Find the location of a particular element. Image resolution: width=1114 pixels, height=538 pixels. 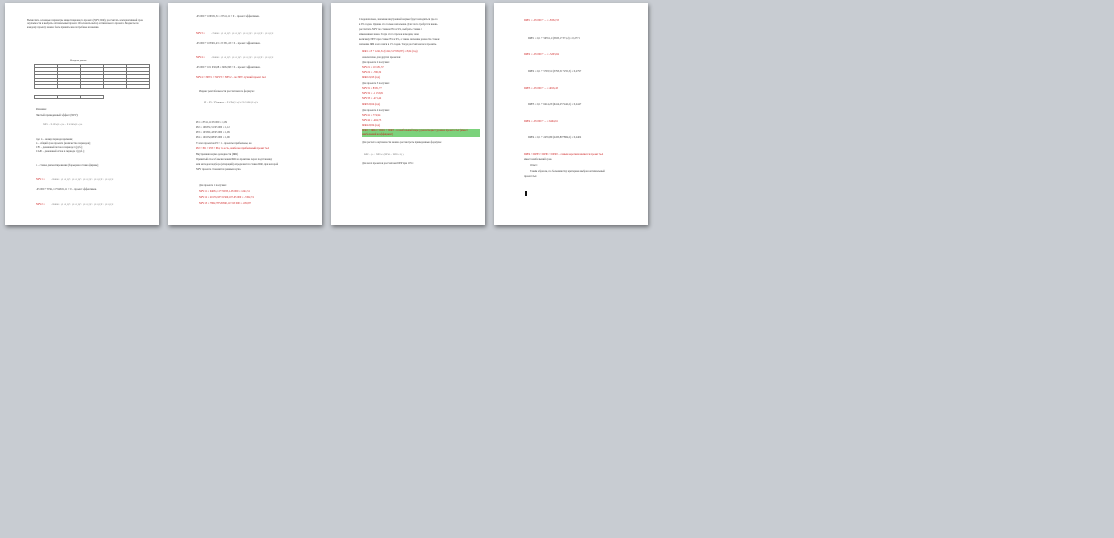

irr-3: IRR3=8,64 (год) is located at coordinates (371, 104).